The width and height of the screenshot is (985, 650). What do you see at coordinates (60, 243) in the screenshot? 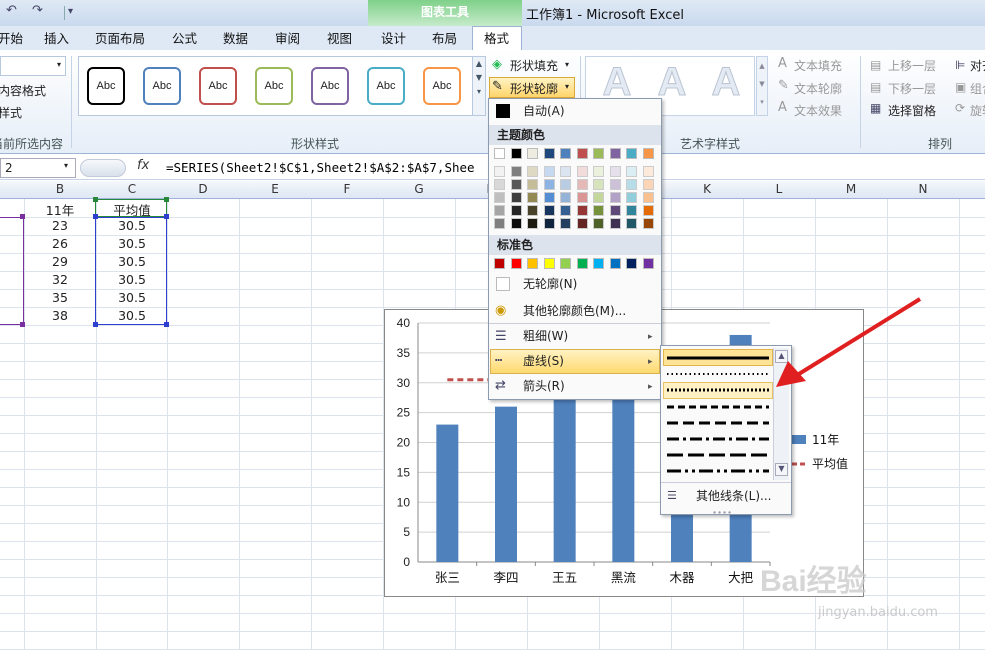
I see `cell-b3: 26` at bounding box center [60, 243].